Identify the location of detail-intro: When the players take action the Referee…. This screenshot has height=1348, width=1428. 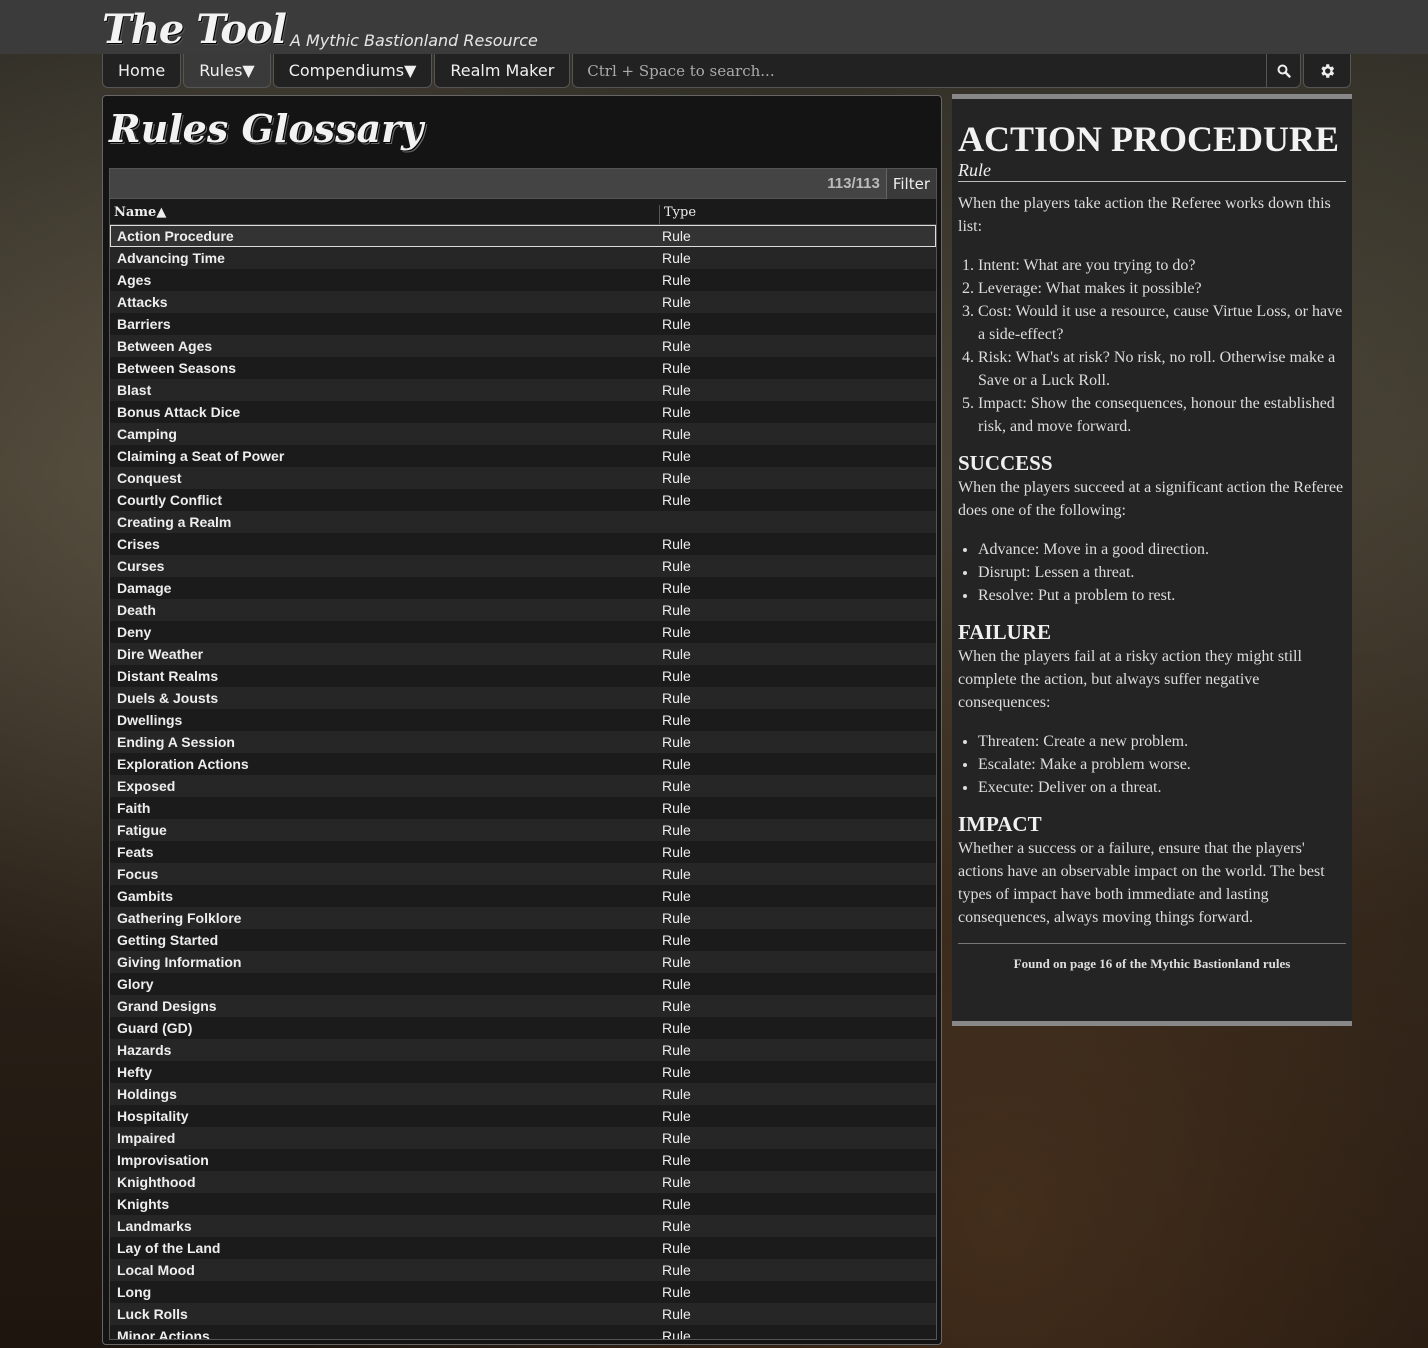
(1144, 215).